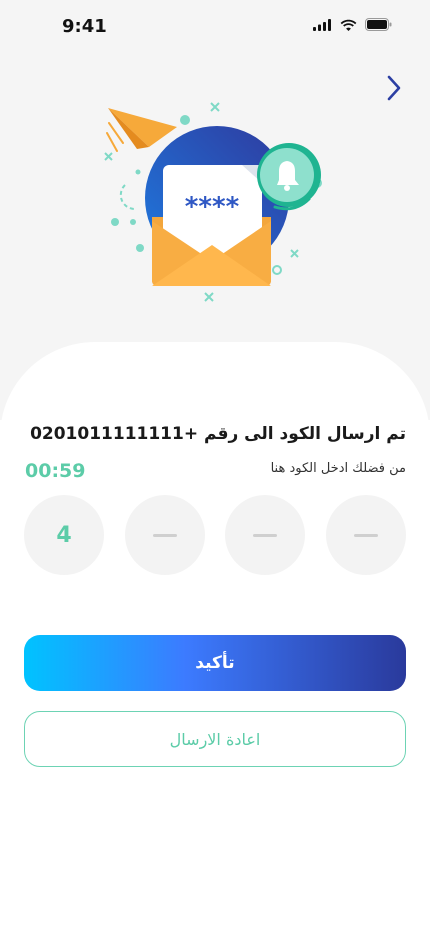 Image resolution: width=430 pixels, height=932 pixels. I want to click on countdown-timer: 00:59, so click(55, 471).